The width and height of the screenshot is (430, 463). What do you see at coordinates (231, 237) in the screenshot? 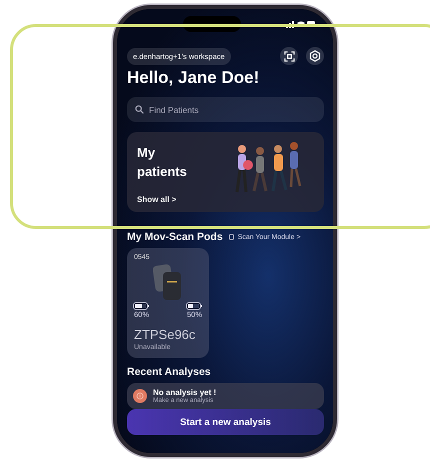
I see `module-icon` at bounding box center [231, 237].